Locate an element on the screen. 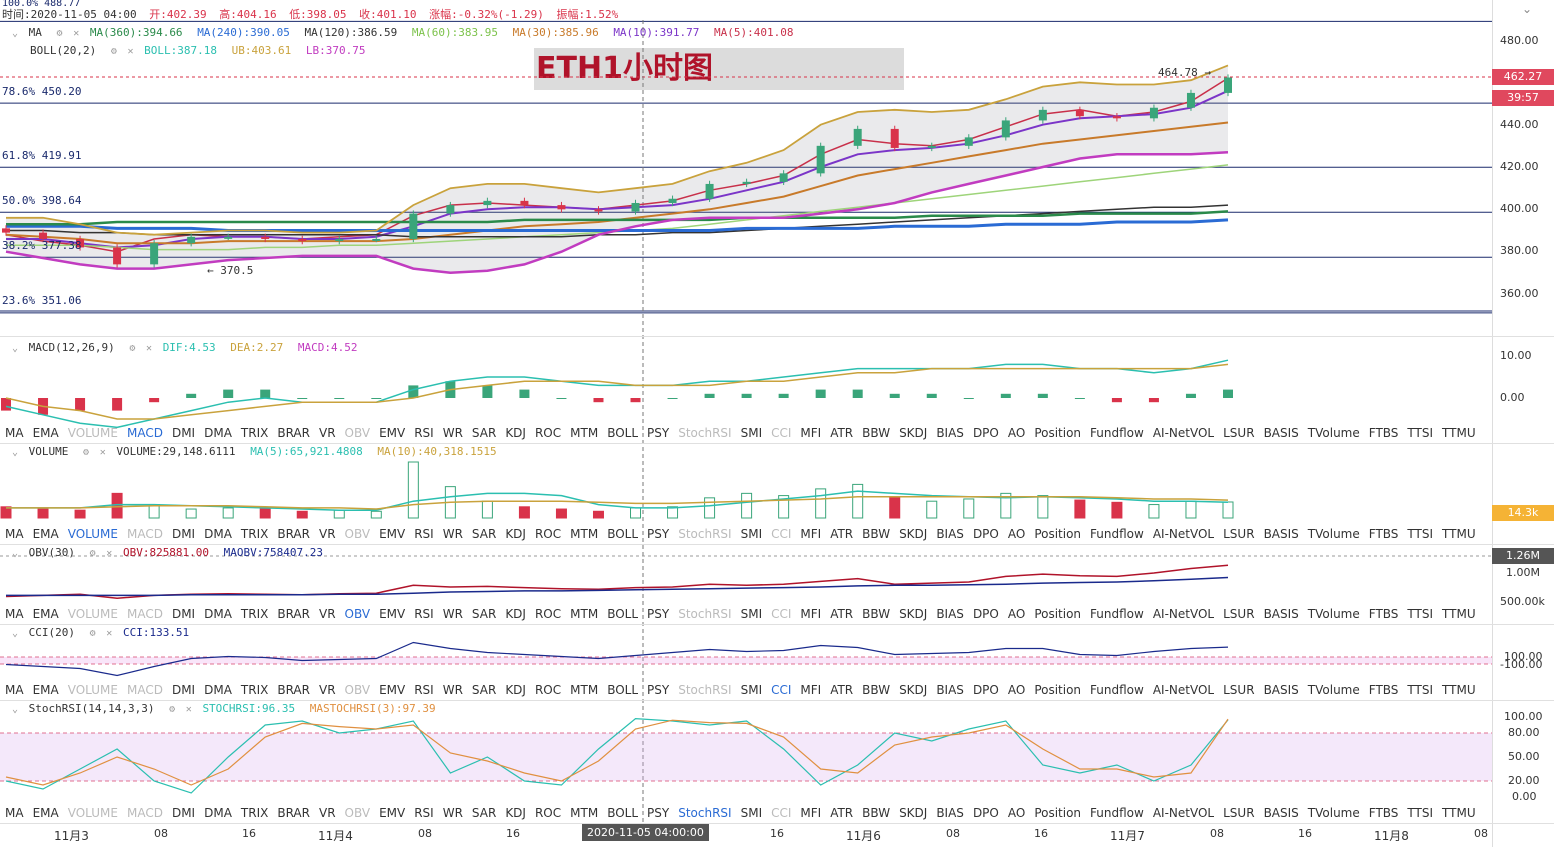  pane-divider is located at coordinates (777, 624).